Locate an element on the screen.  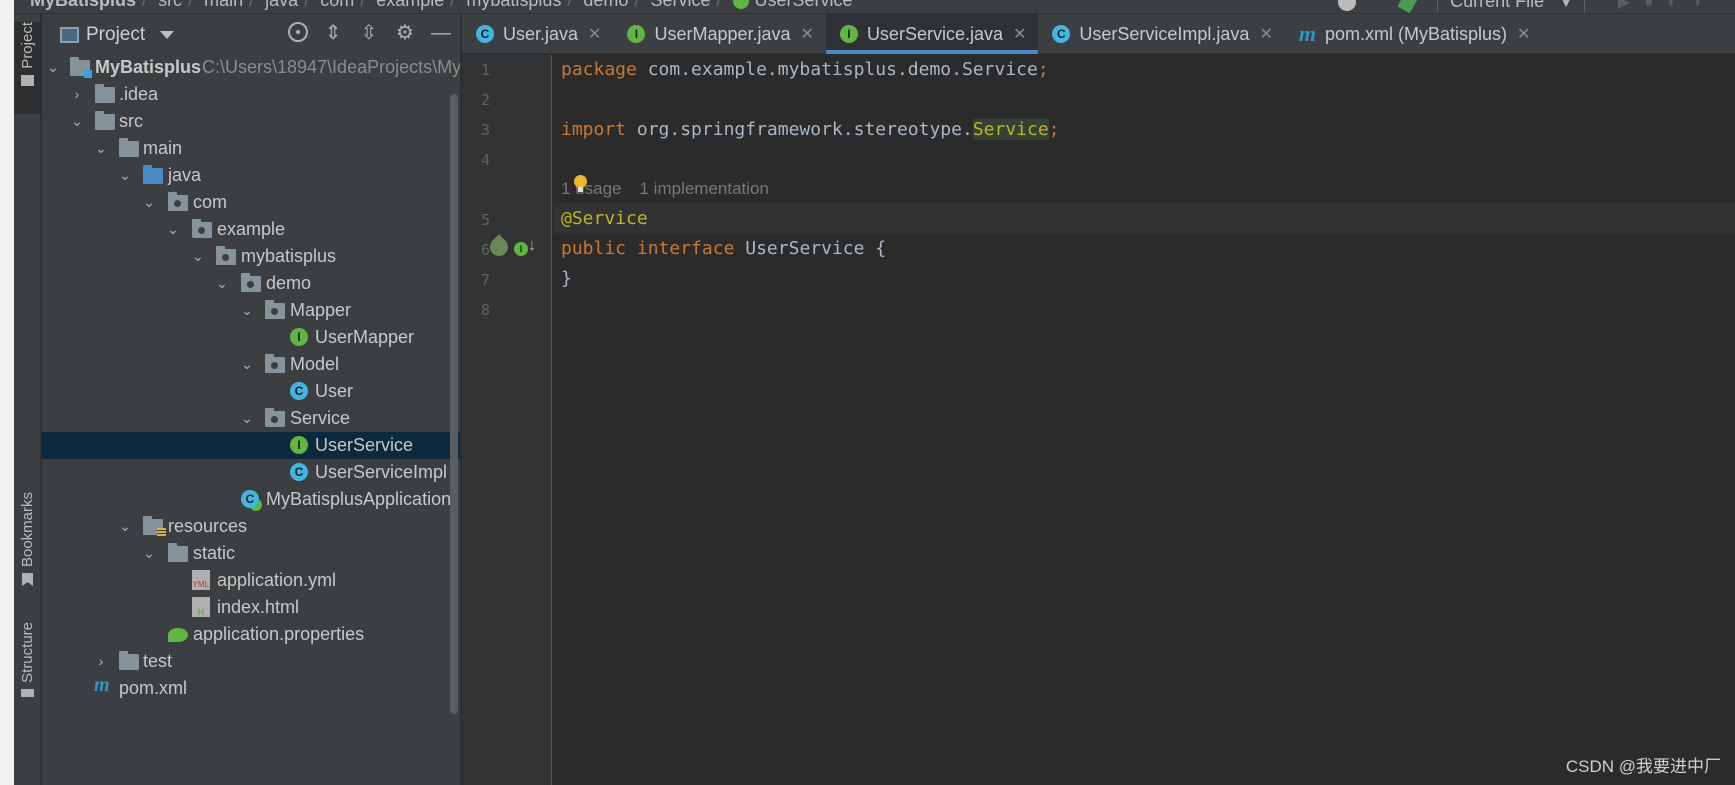
line-number: 6 is located at coordinates (485, 250).